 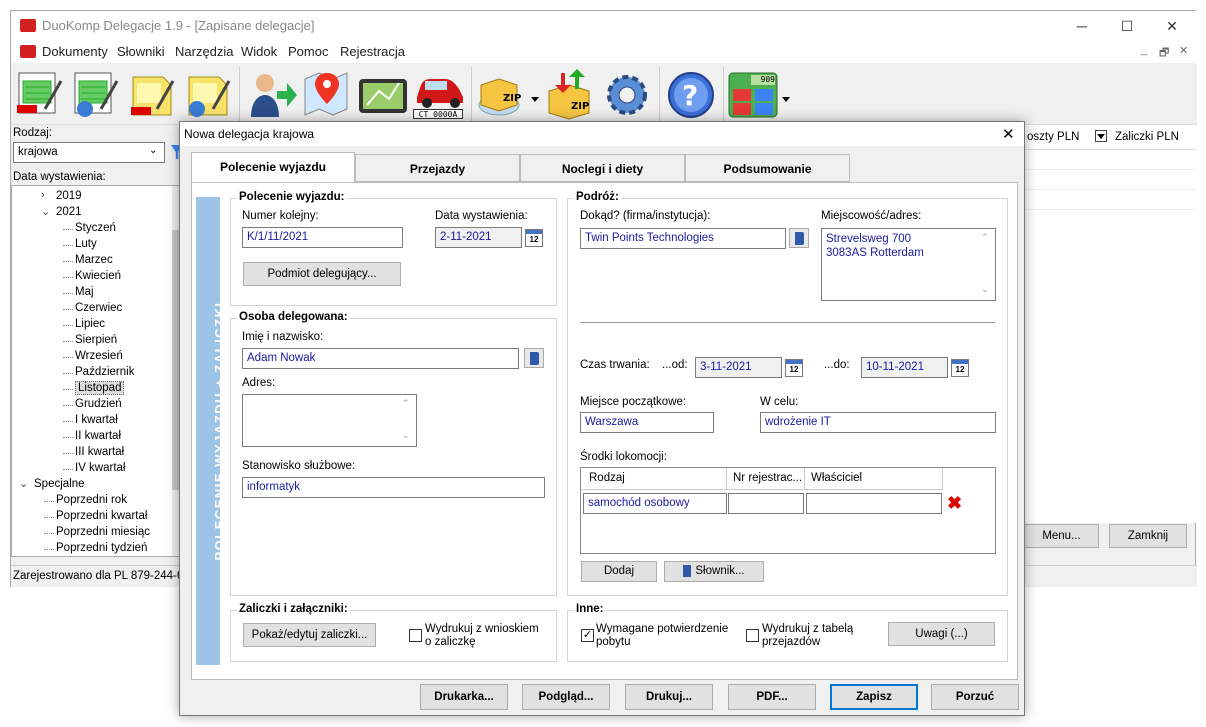 I want to click on tree-item: Marzec, so click(x=88, y=260).